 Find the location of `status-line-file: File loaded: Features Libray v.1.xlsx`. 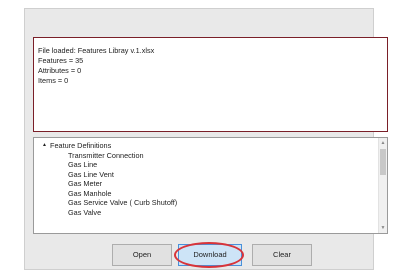

status-line-file: File loaded: Features Libray v.1.xlsx is located at coordinates (96, 50).